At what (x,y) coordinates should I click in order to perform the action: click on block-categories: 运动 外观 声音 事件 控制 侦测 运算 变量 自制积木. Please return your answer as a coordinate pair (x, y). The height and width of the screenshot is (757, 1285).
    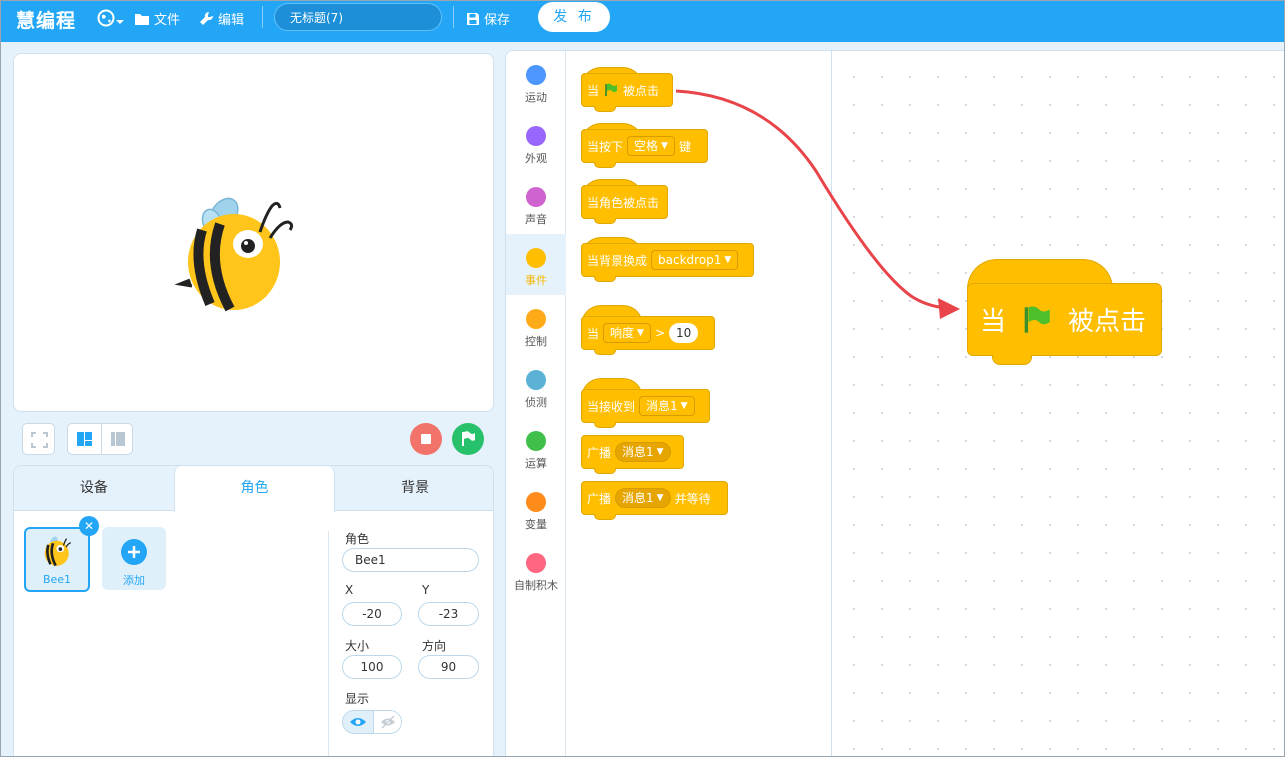
    Looking at the image, I should click on (536, 403).